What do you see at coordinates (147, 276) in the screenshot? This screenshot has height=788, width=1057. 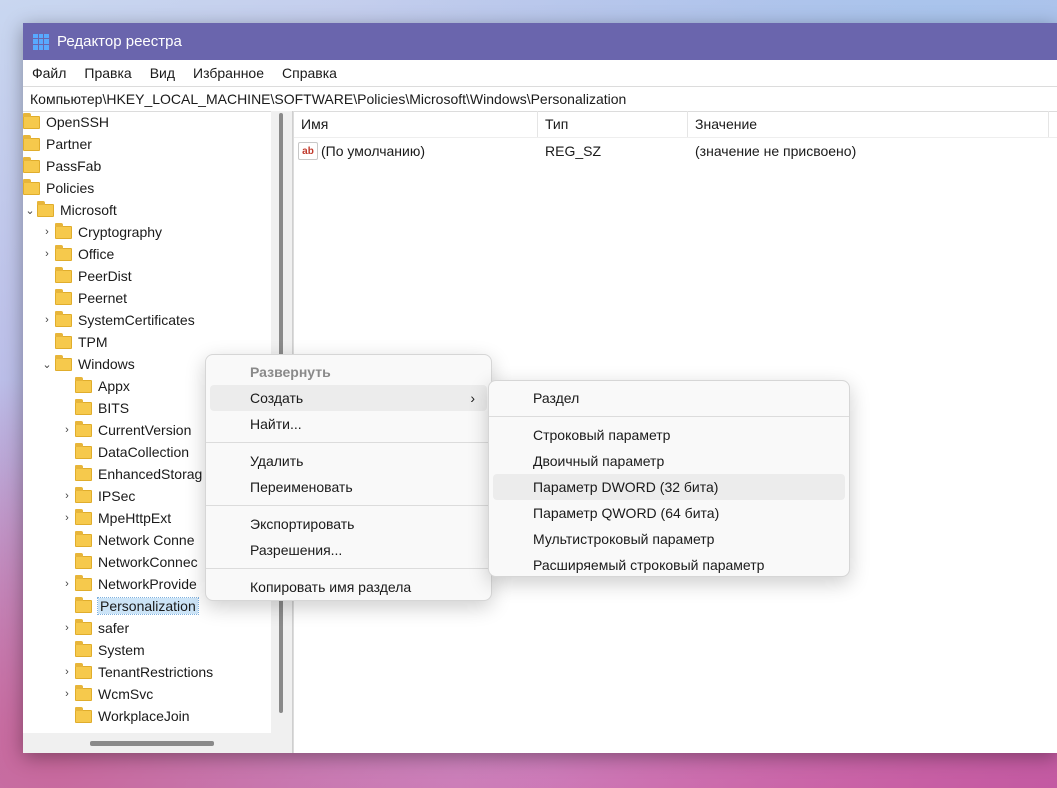 I see `tree-item-peerdist: PeerDist` at bounding box center [147, 276].